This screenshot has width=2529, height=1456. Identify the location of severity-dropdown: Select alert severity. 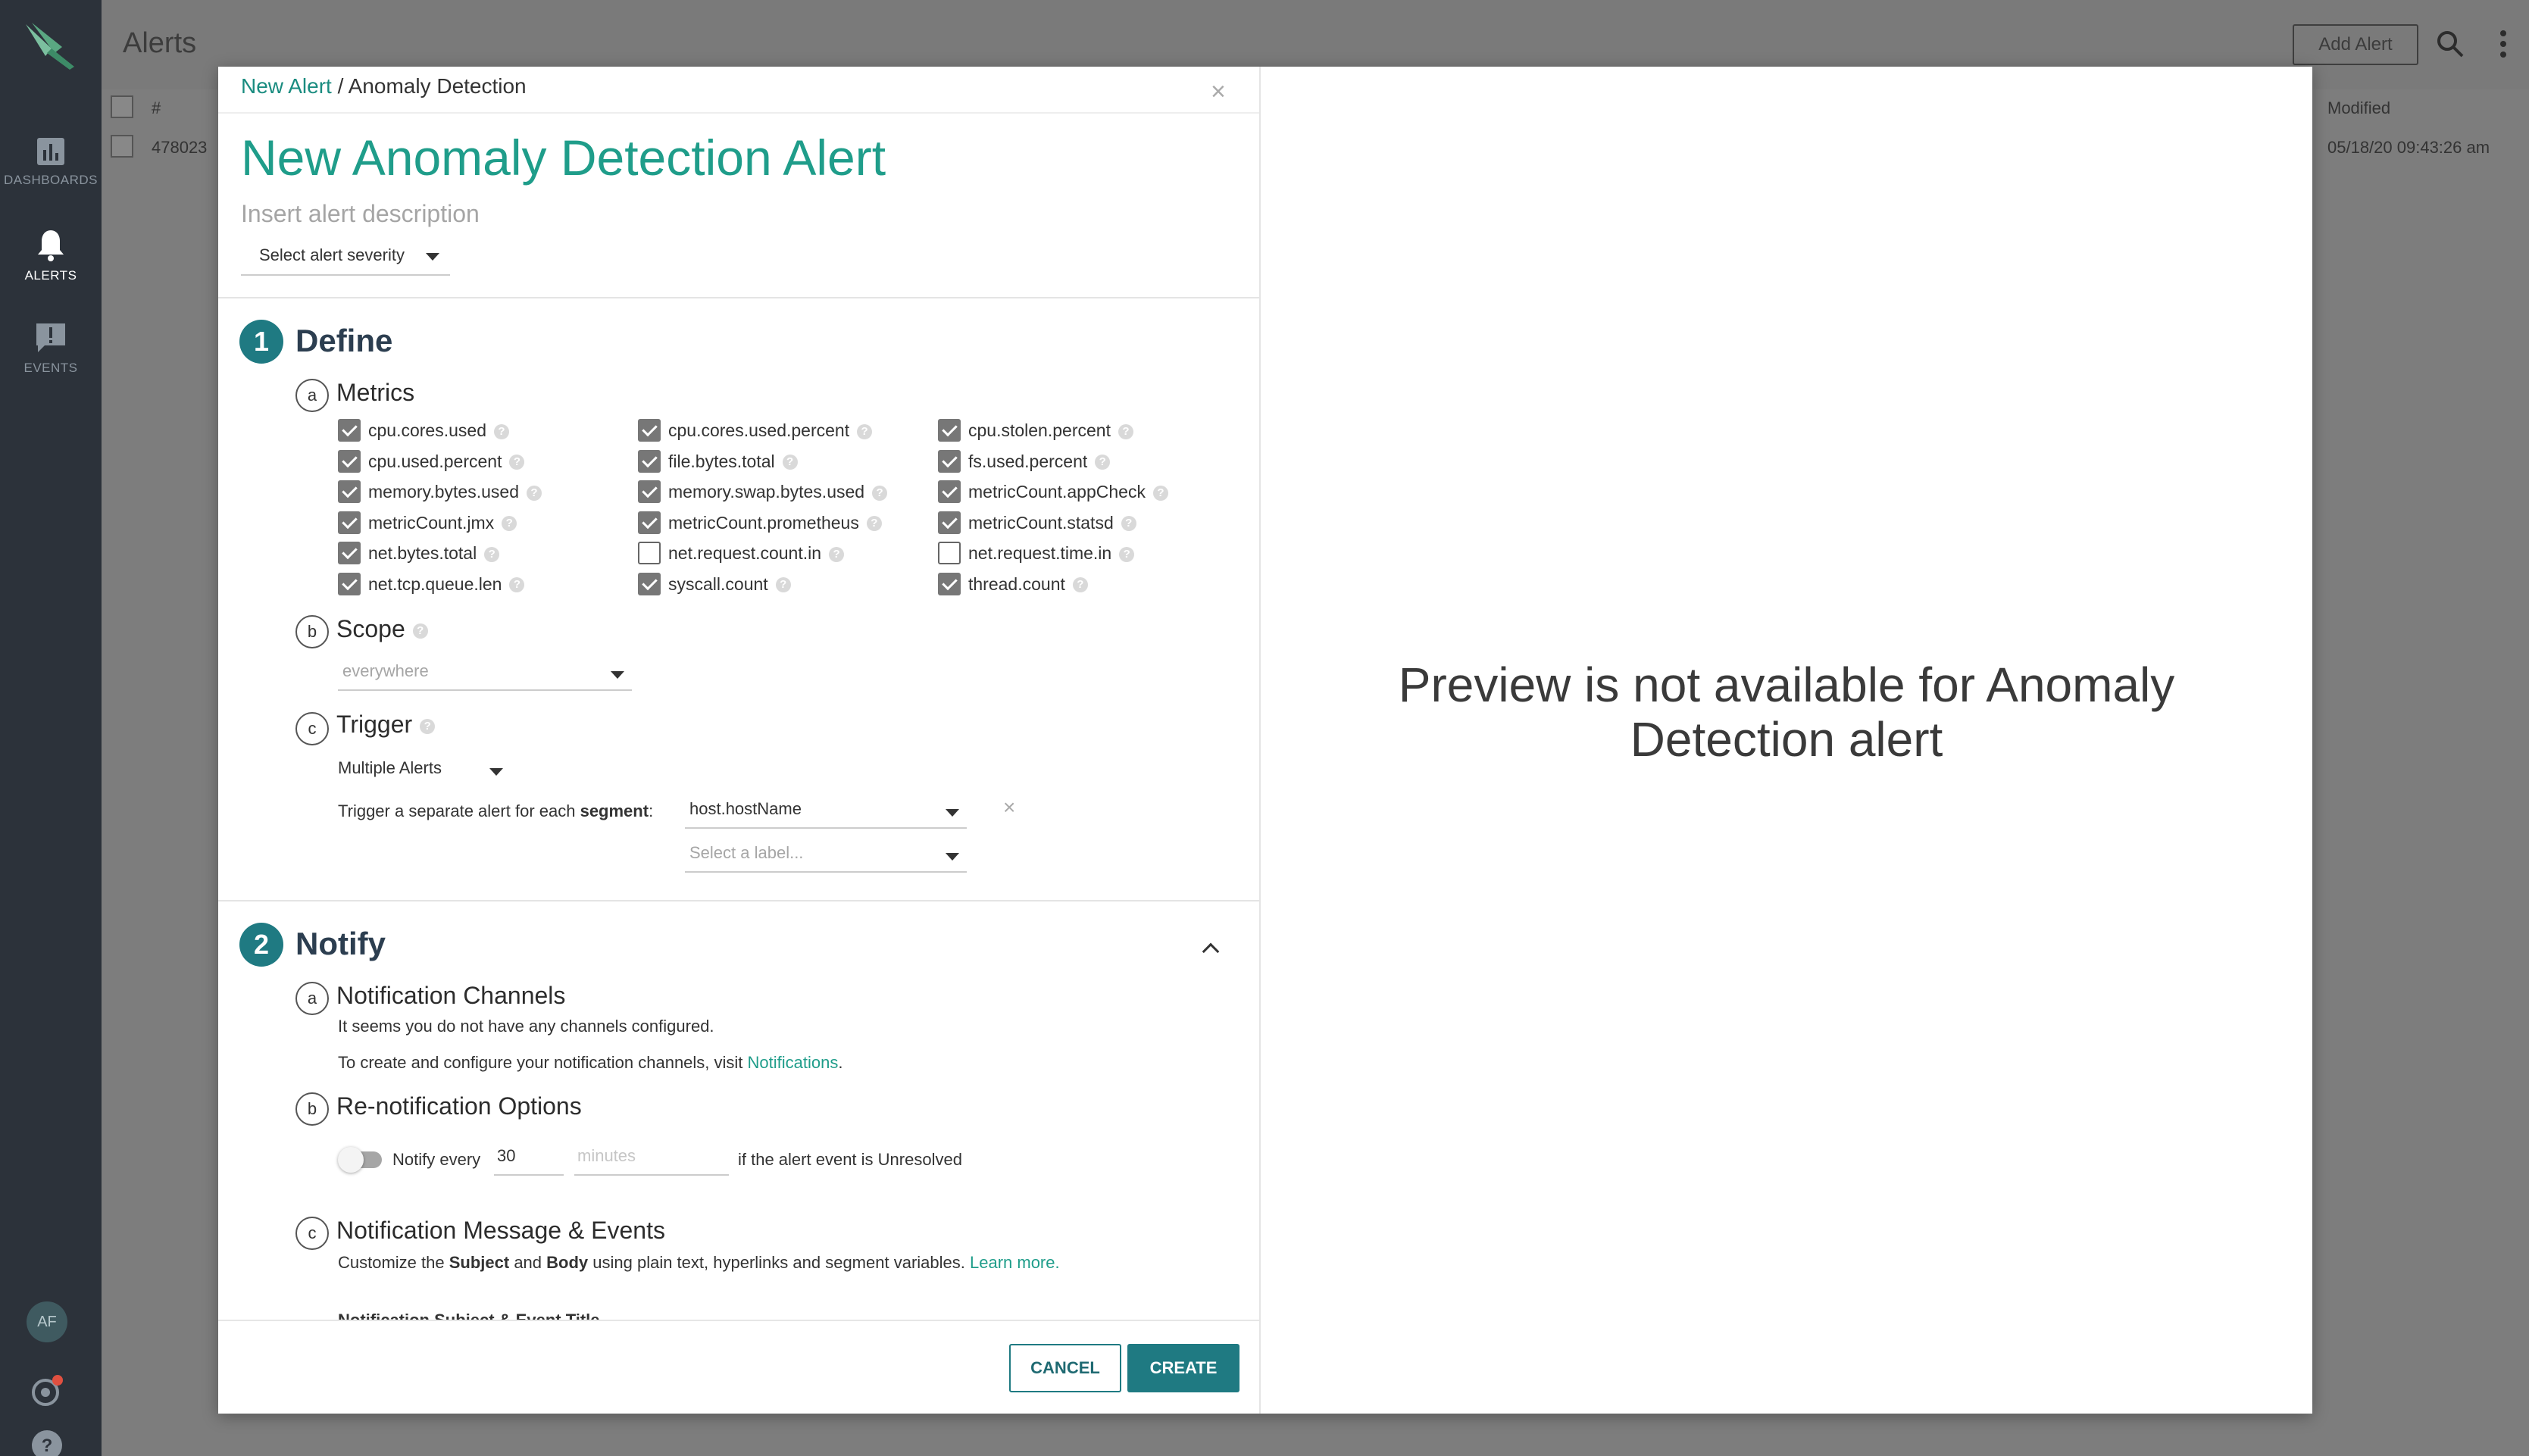
(346, 257).